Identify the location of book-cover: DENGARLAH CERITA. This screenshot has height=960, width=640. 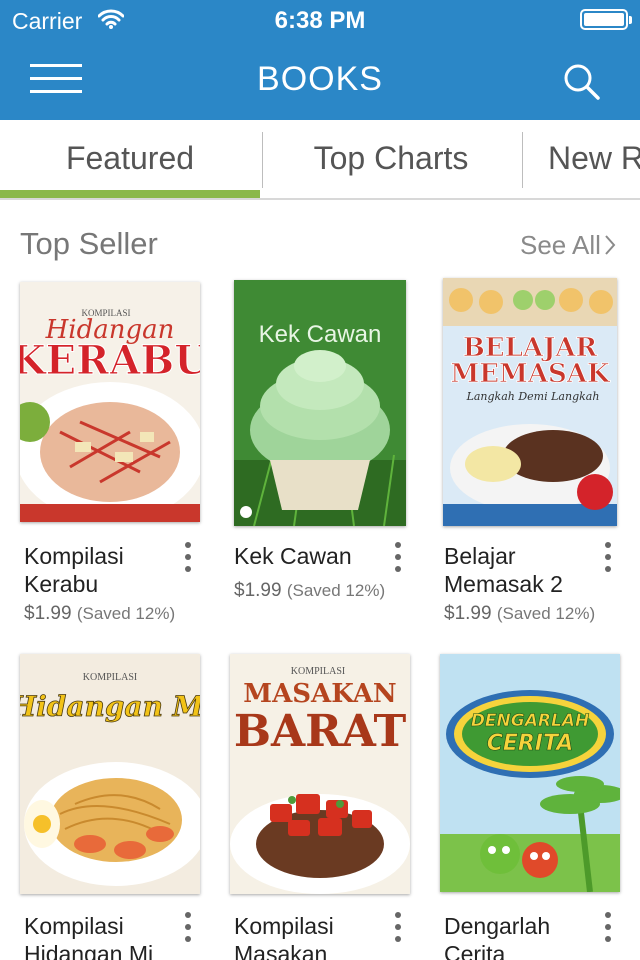
(530, 773).